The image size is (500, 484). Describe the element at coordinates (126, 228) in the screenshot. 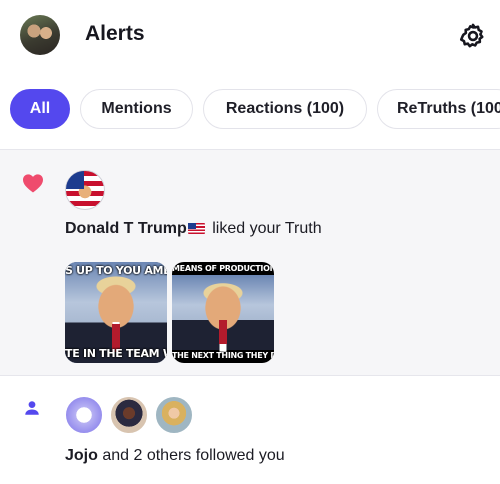

I see `notification-user: Donald T Trump` at that location.